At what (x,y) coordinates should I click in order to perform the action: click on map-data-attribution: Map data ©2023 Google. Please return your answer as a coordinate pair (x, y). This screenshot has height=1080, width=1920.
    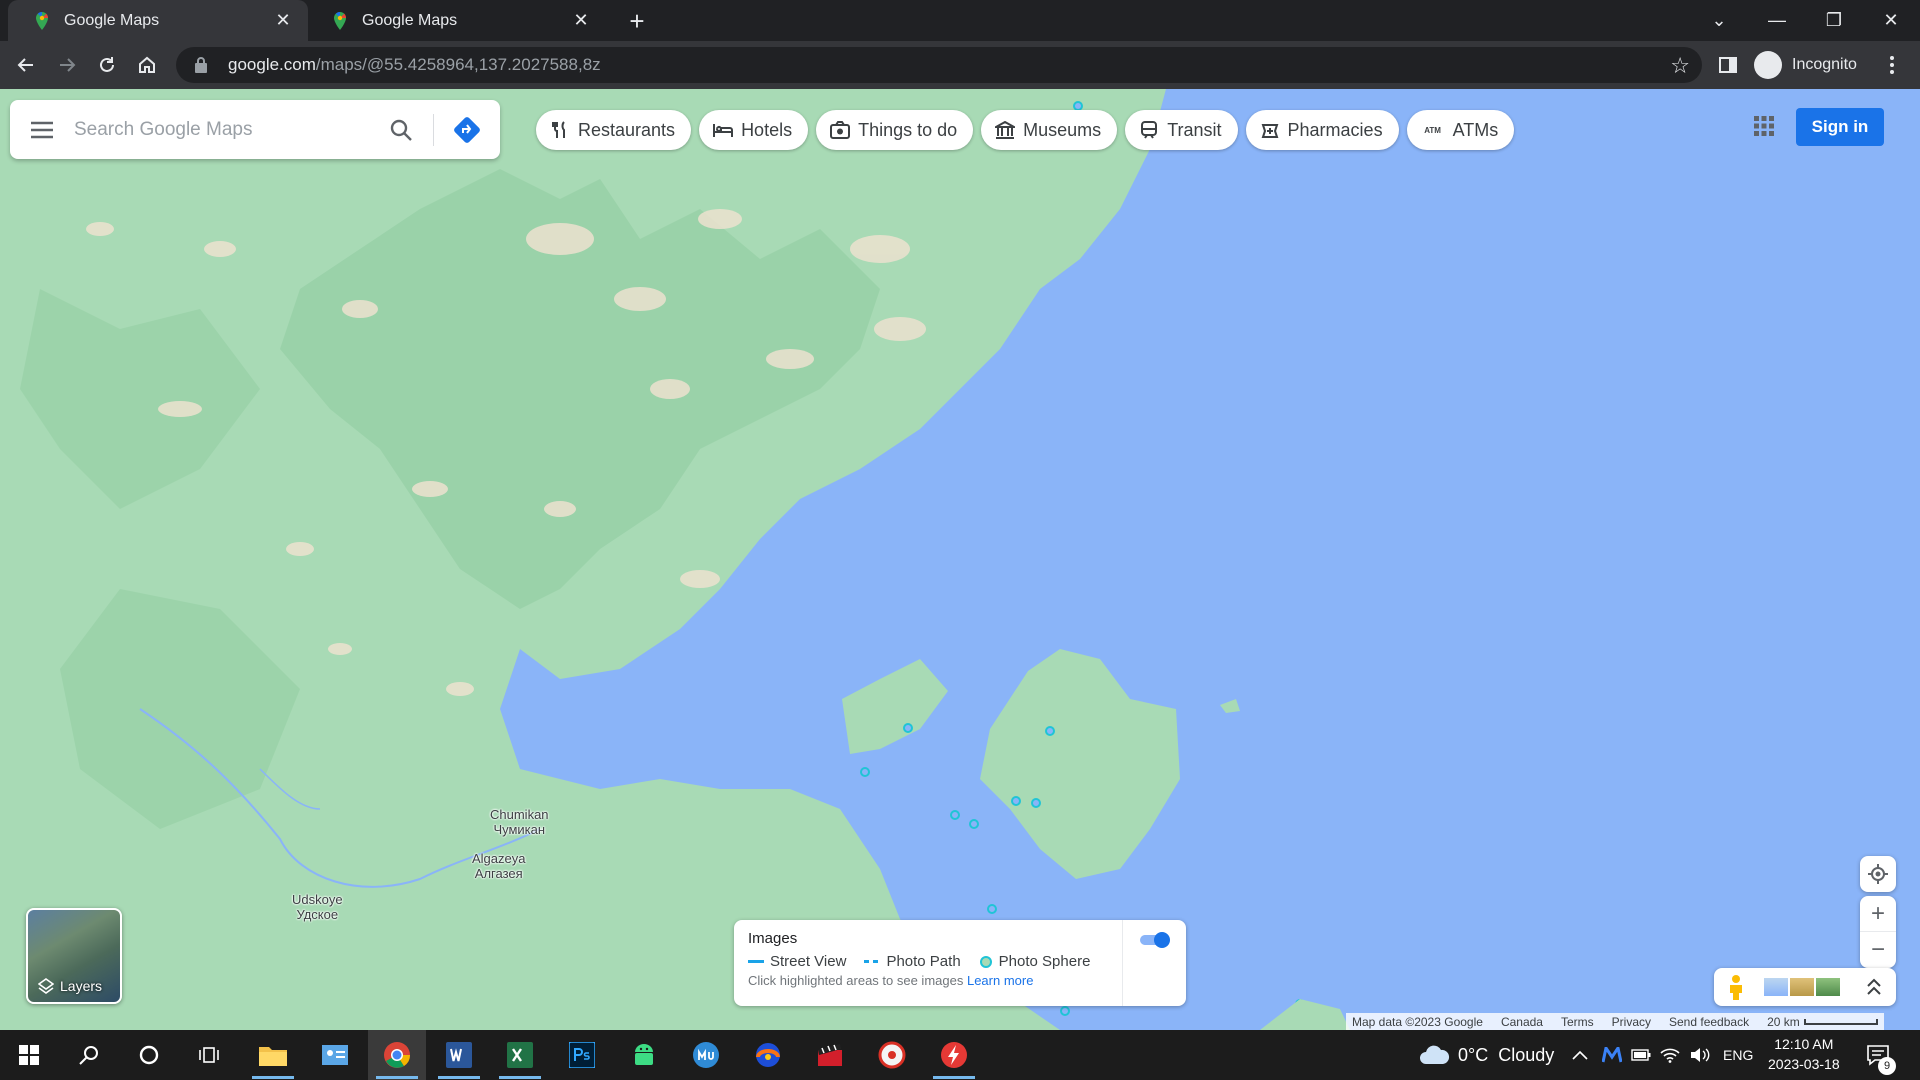
    Looking at the image, I should click on (1417, 1022).